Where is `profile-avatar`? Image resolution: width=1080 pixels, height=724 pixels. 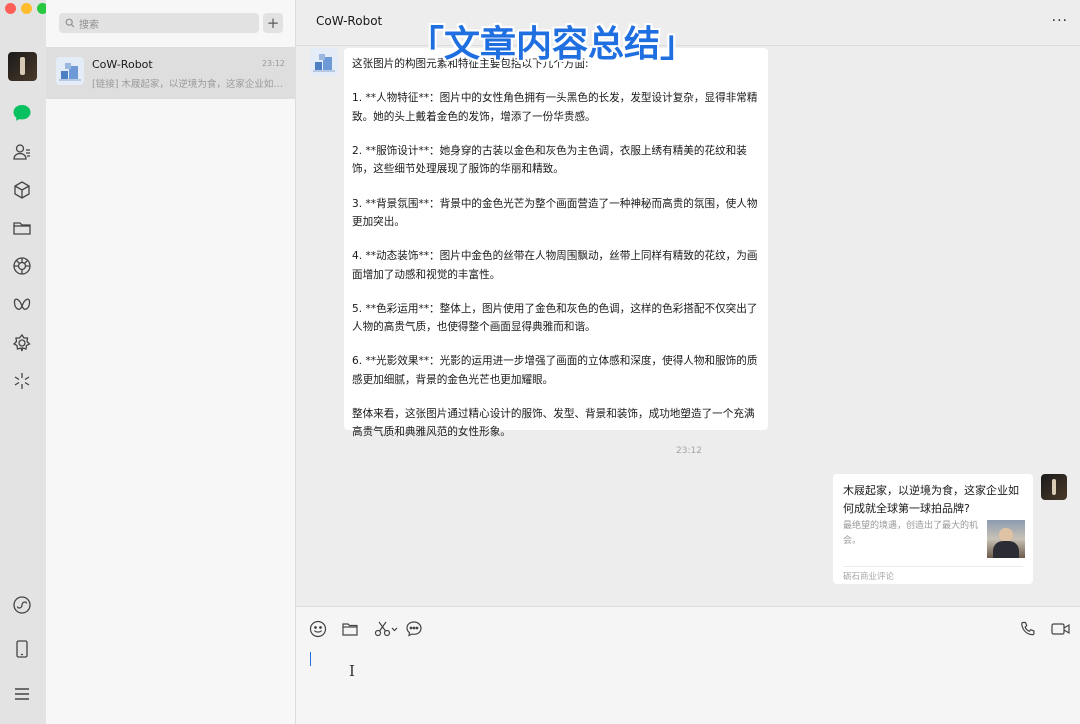 profile-avatar is located at coordinates (22, 66).